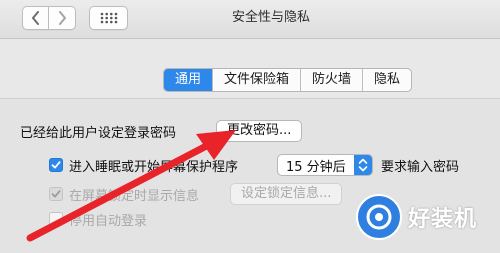 This screenshot has width=500, height=253. What do you see at coordinates (443, 219) in the screenshot?
I see `watermark-text: 好装机` at bounding box center [443, 219].